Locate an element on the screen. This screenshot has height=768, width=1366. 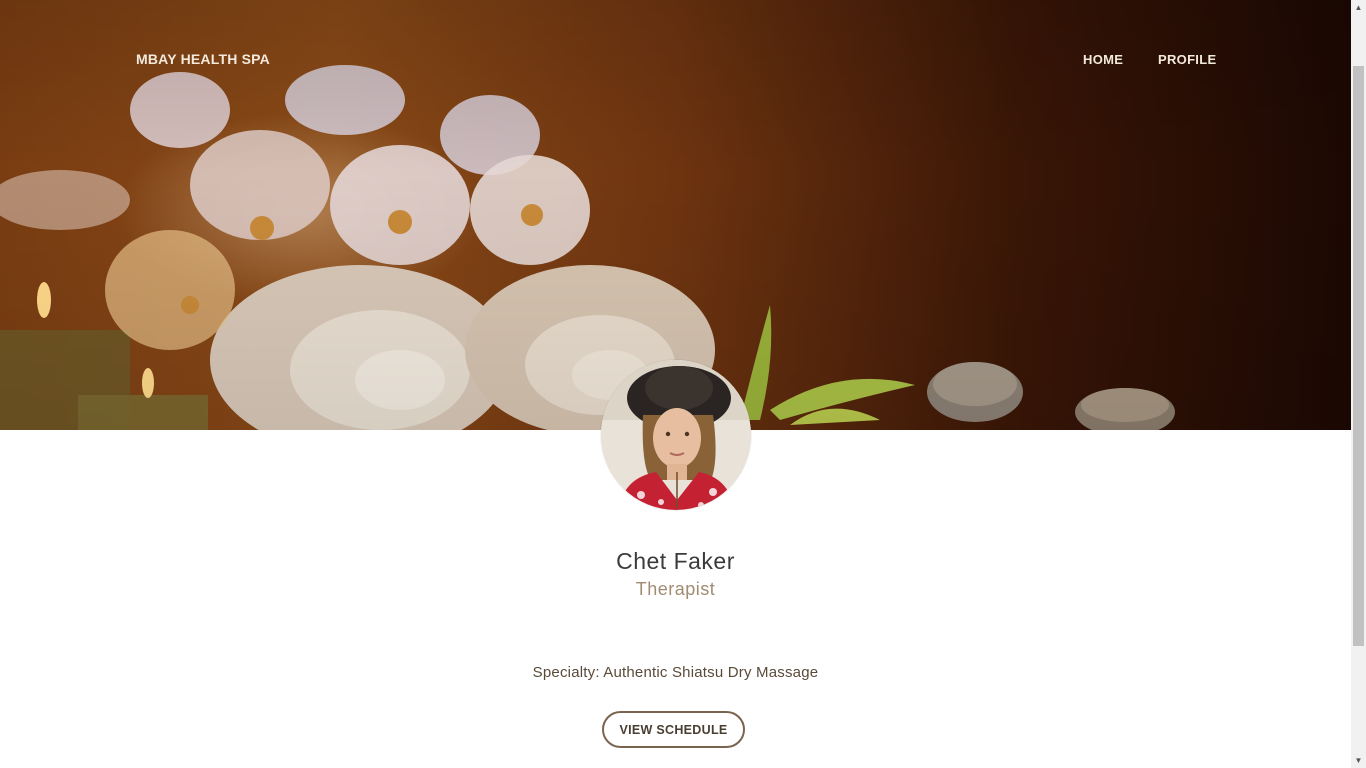
nav-home-link: HOME is located at coordinates (1103, 59).